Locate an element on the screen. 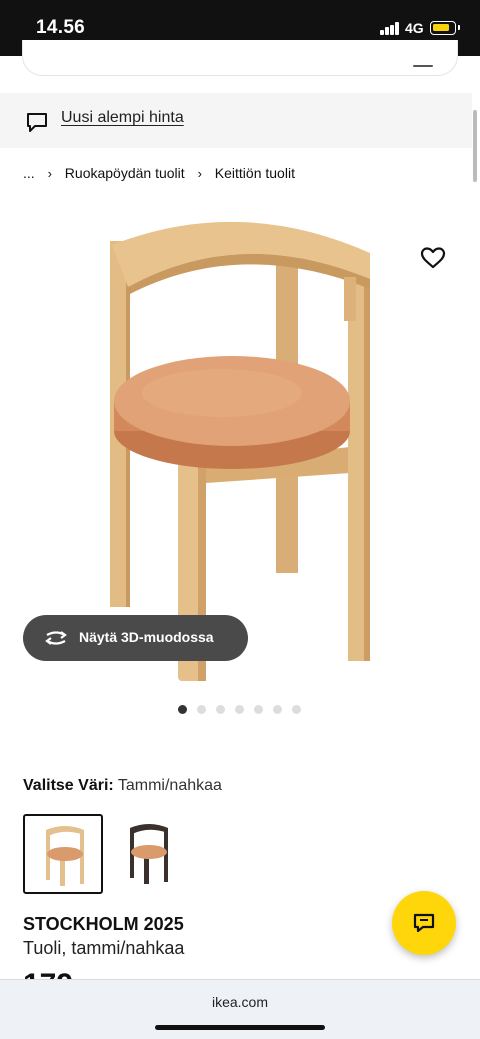 The height and width of the screenshot is (1039, 480). color-heading: Valitse Väri: Tammi/nahkaa is located at coordinates (122, 786).